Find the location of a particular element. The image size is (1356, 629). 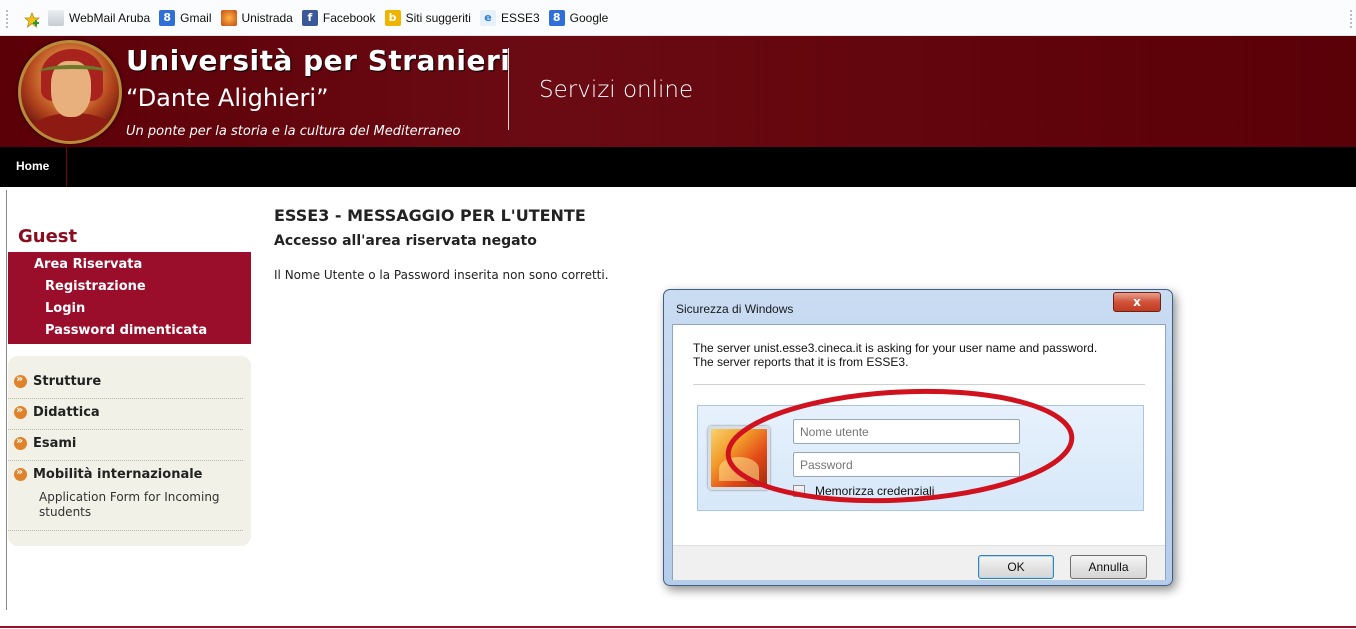

menu-item-esami: Esami is located at coordinates (45, 442).